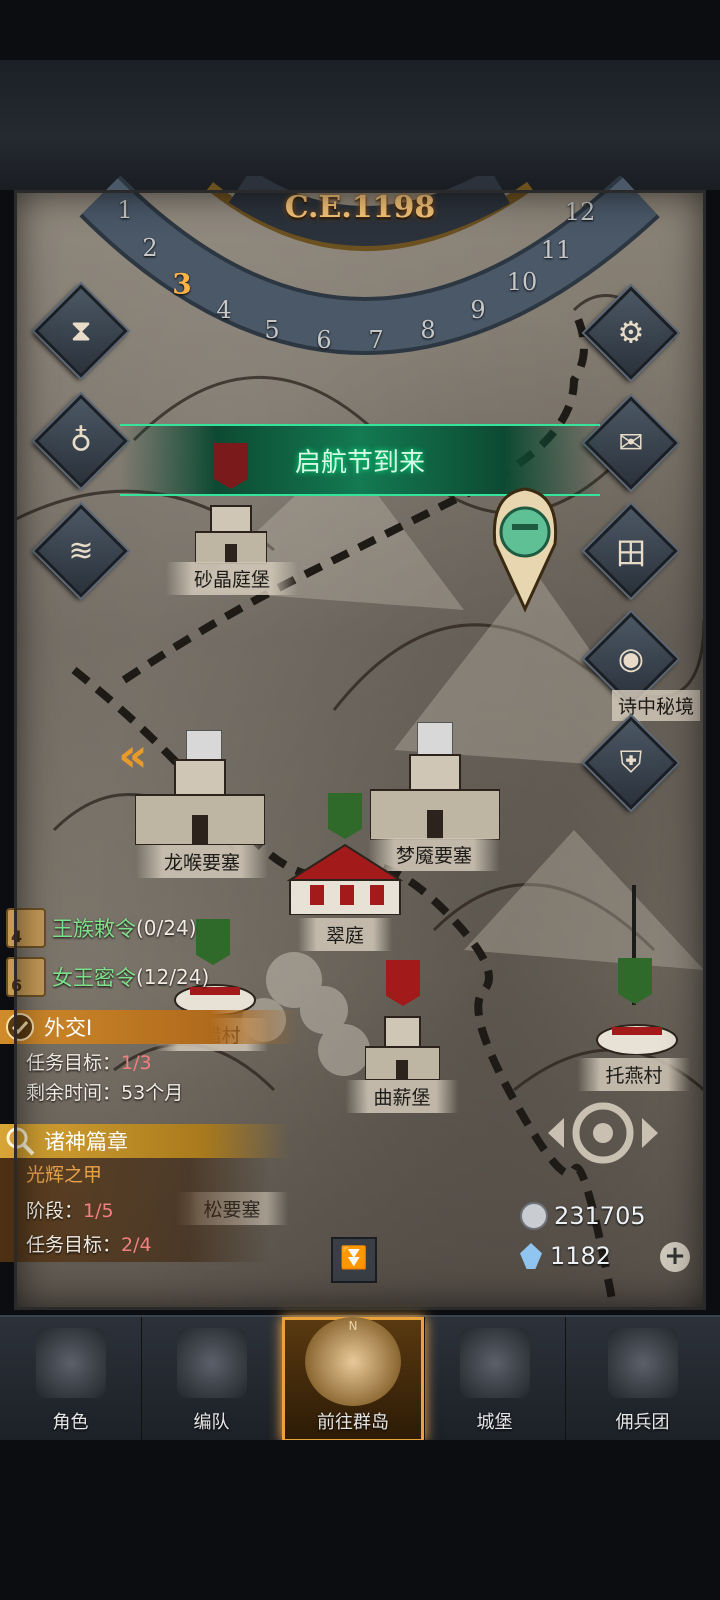 The width and height of the screenshot is (720, 1600). What do you see at coordinates (525, 549) in the screenshot?
I see `player-marker` at bounding box center [525, 549].